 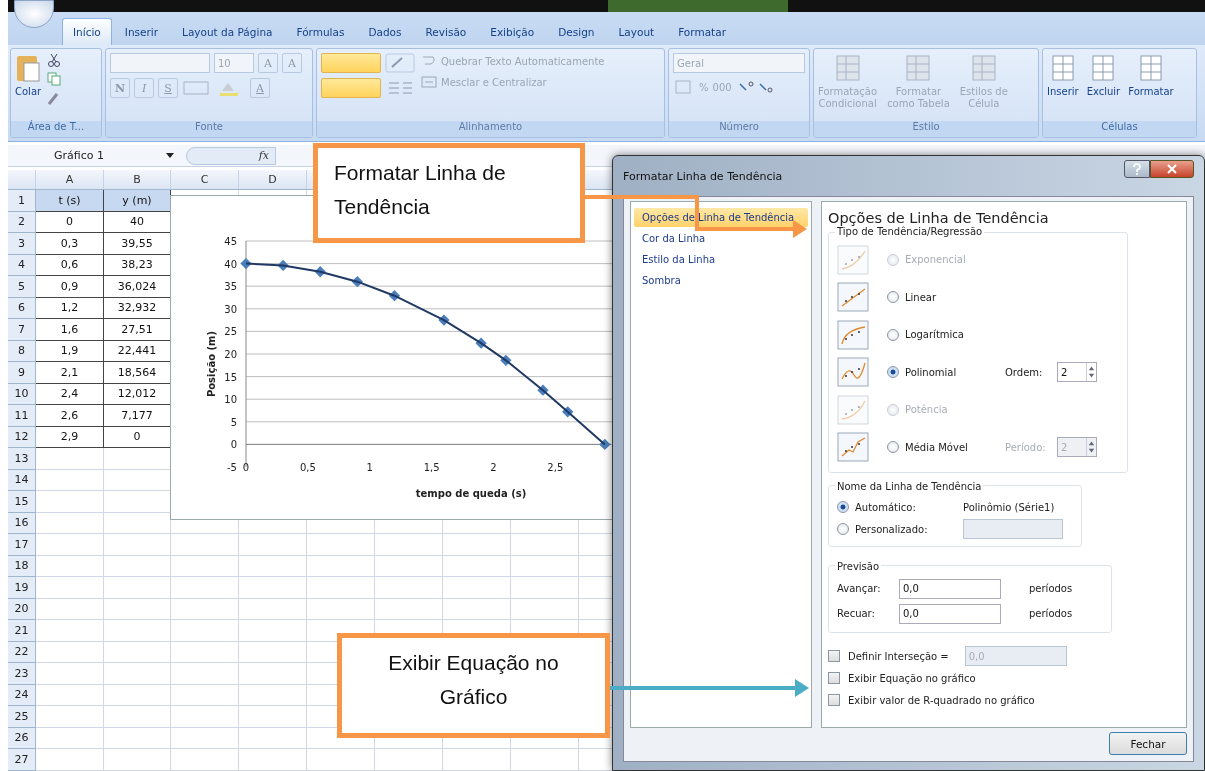 What do you see at coordinates (70, 201) in the screenshot?
I see `table-cell: t (s)` at bounding box center [70, 201].